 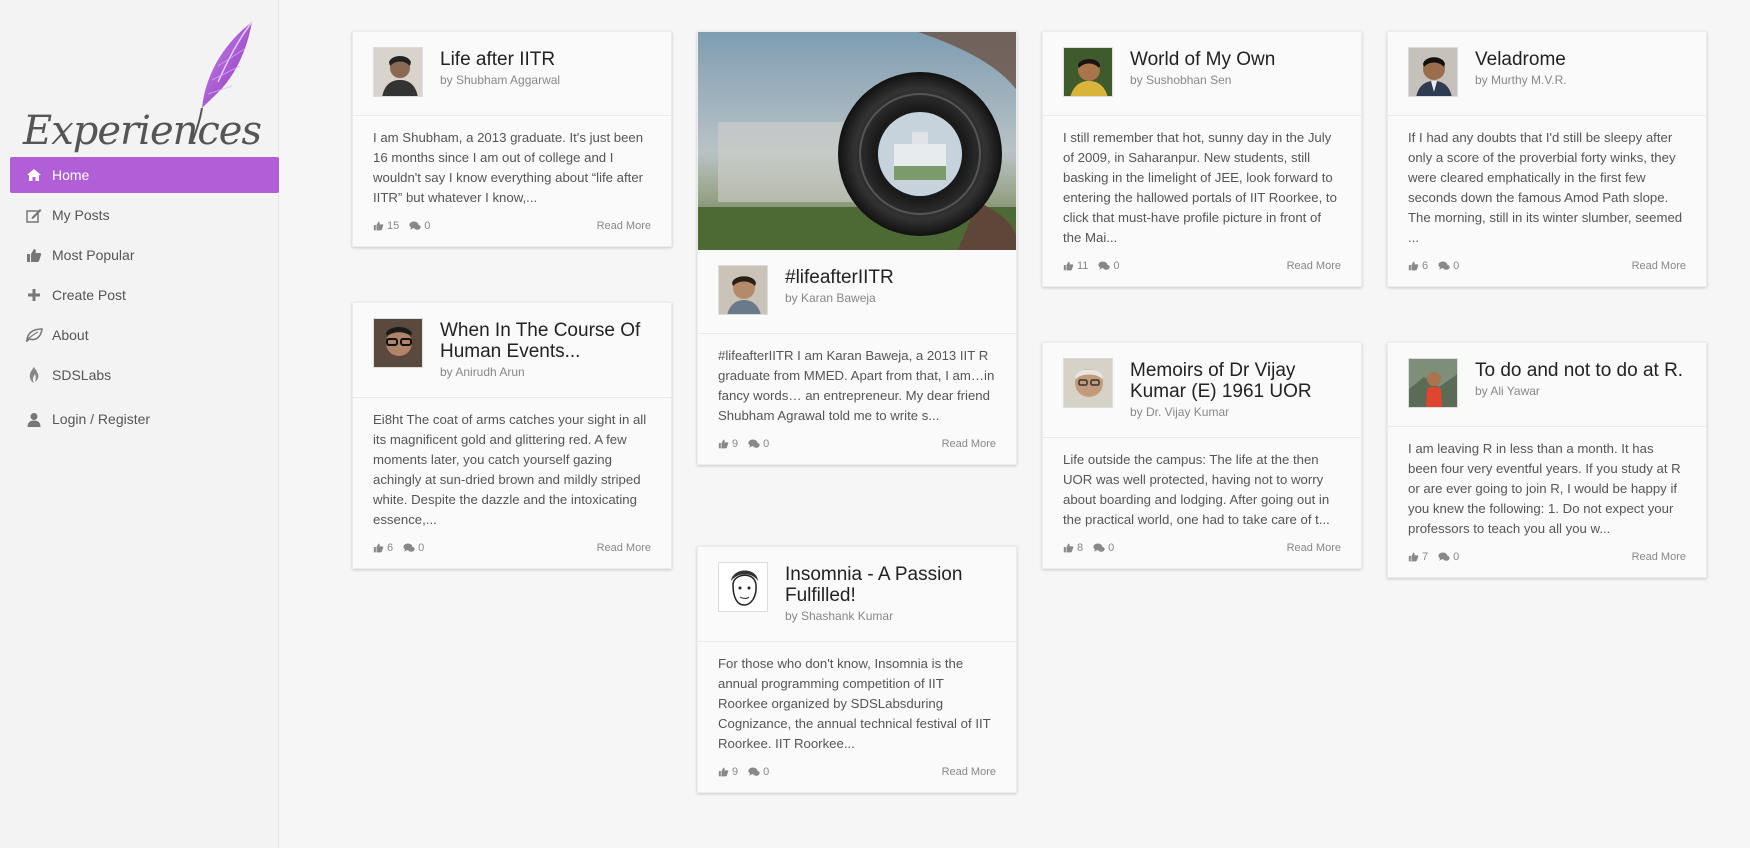 What do you see at coordinates (890, 616) in the screenshot?
I see `post-author: by Shashank Kumar` at bounding box center [890, 616].